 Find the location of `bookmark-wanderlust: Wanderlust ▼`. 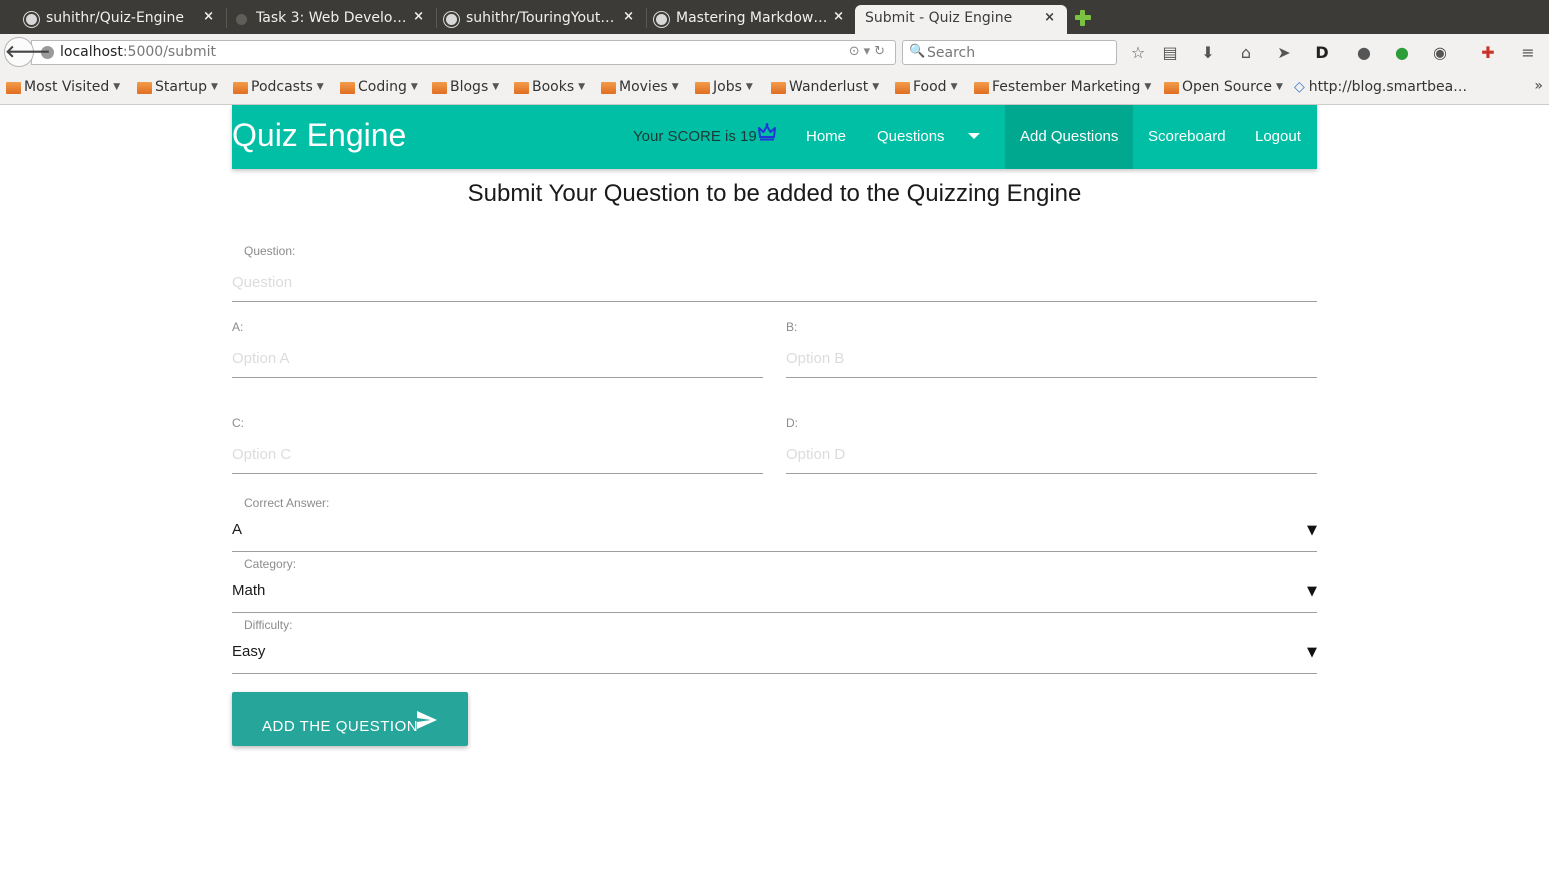

bookmark-wanderlust: Wanderlust ▼ is located at coordinates (825, 87).